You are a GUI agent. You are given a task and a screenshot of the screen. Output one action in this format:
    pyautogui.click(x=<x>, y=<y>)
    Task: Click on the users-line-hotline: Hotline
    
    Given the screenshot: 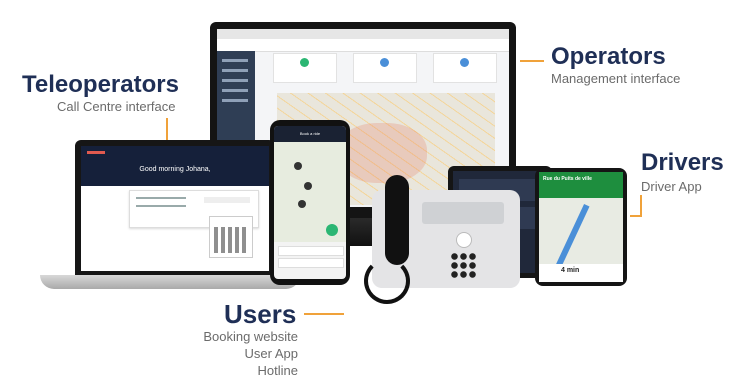 What is the action you would take?
    pyautogui.click(x=277, y=370)
    